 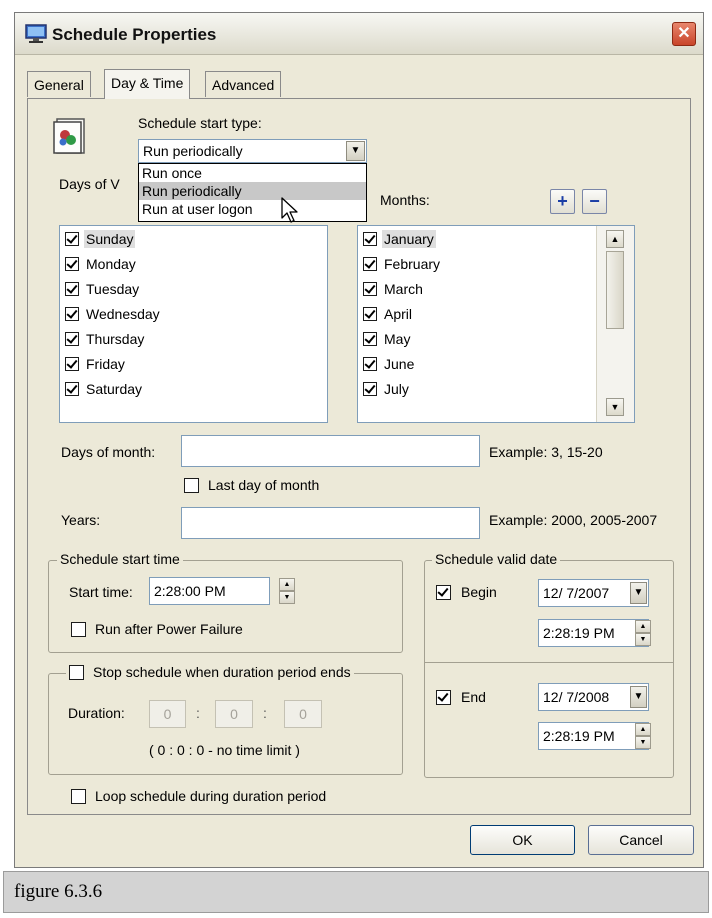 I want to click on list-item: March, so click(x=496, y=288).